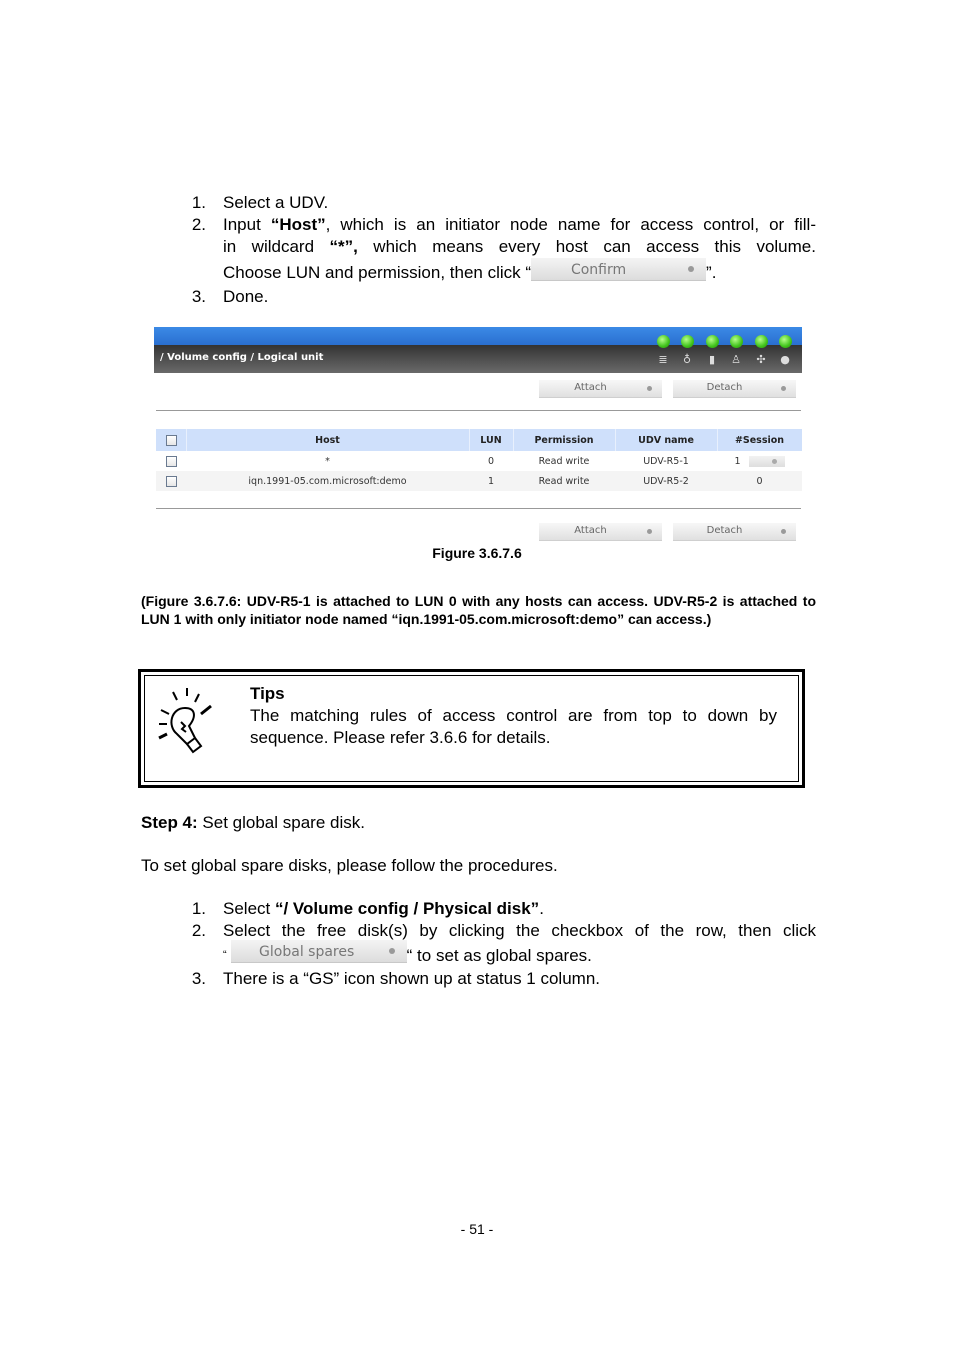  What do you see at coordinates (327, 461) in the screenshot?
I see `cell-host: *` at bounding box center [327, 461].